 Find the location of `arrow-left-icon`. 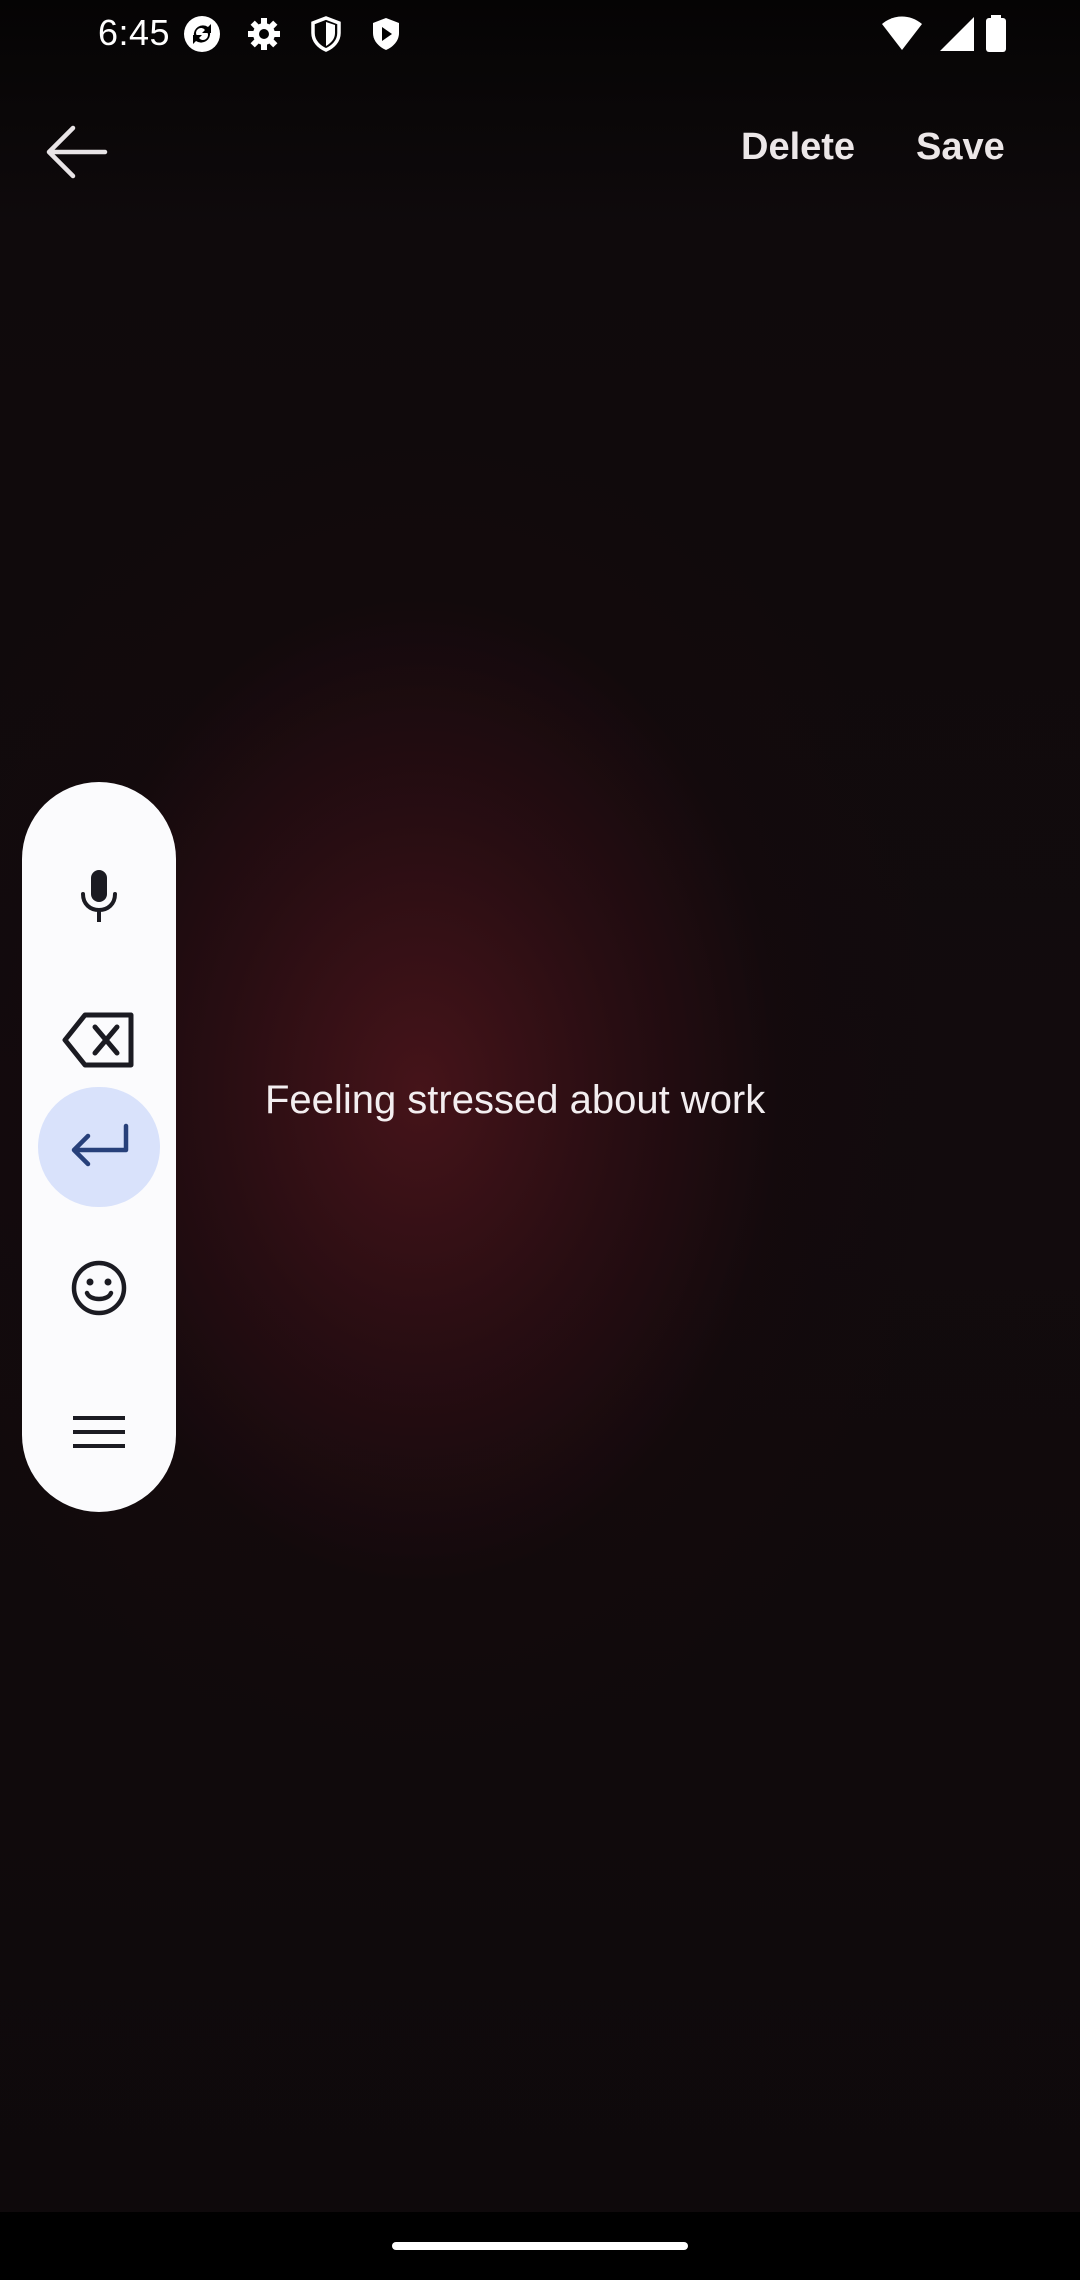

arrow-left-icon is located at coordinates (76, 154).